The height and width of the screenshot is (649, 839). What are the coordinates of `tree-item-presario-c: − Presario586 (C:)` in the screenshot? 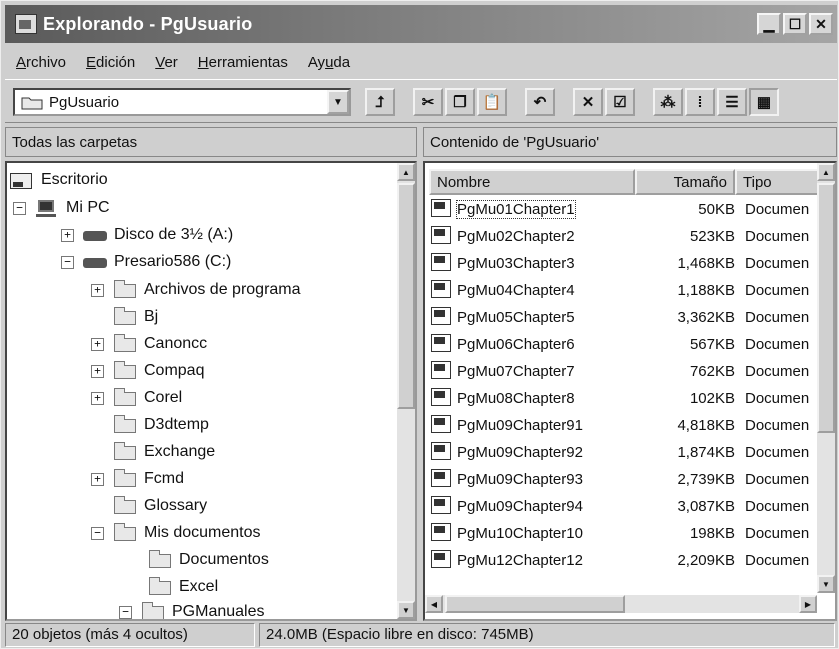 It's located at (146, 262).